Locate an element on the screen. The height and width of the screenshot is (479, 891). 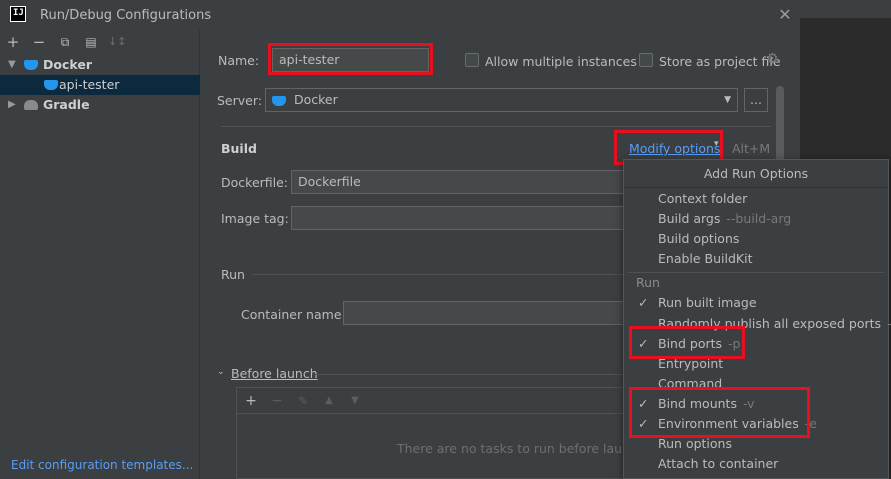
chevron-right-icon: ▶ is located at coordinates (12, 104).